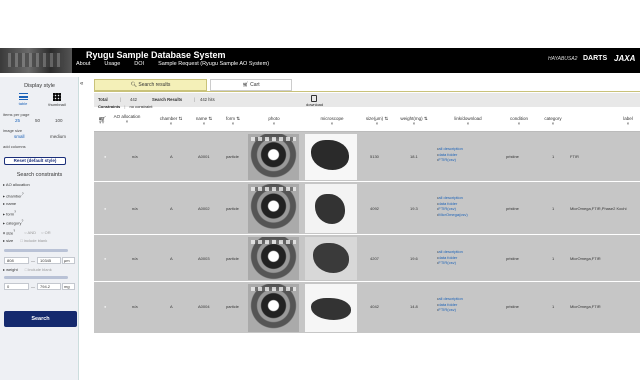 The height and width of the screenshot is (380, 640). I want to click on cart-icon: 🛒︎, so click(245, 85).